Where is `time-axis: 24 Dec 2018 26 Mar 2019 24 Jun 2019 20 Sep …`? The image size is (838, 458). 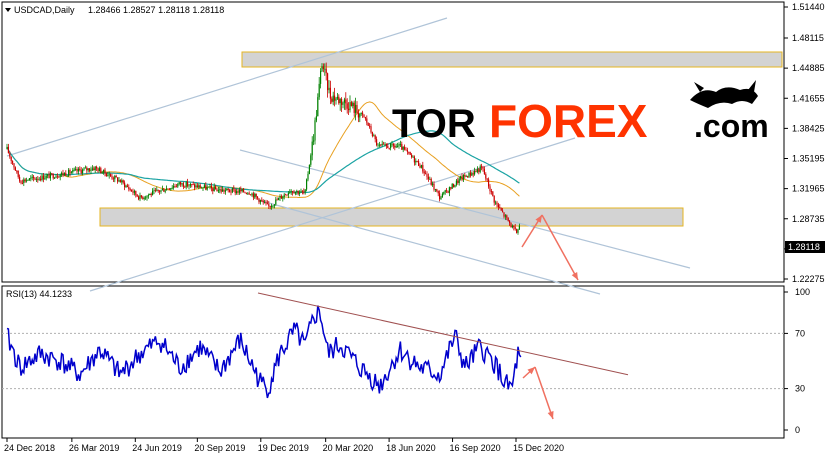
time-axis: 24 Dec 2018 26 Mar 2019 24 Jun 2019 20 Sep … is located at coordinates (284, 445).